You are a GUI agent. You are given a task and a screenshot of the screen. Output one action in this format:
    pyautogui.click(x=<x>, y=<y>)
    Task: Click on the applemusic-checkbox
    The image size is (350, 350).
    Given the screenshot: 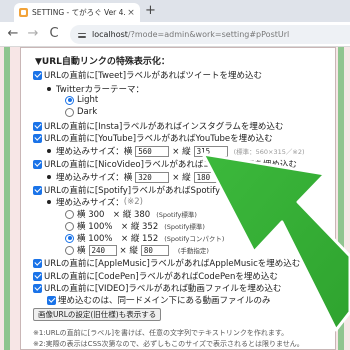 What is the action you would take?
    pyautogui.click(x=37, y=263)
    